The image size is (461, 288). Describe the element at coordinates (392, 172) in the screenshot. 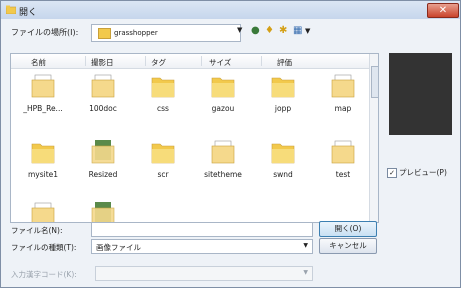

I see `preview-checkbox: ✓` at that location.